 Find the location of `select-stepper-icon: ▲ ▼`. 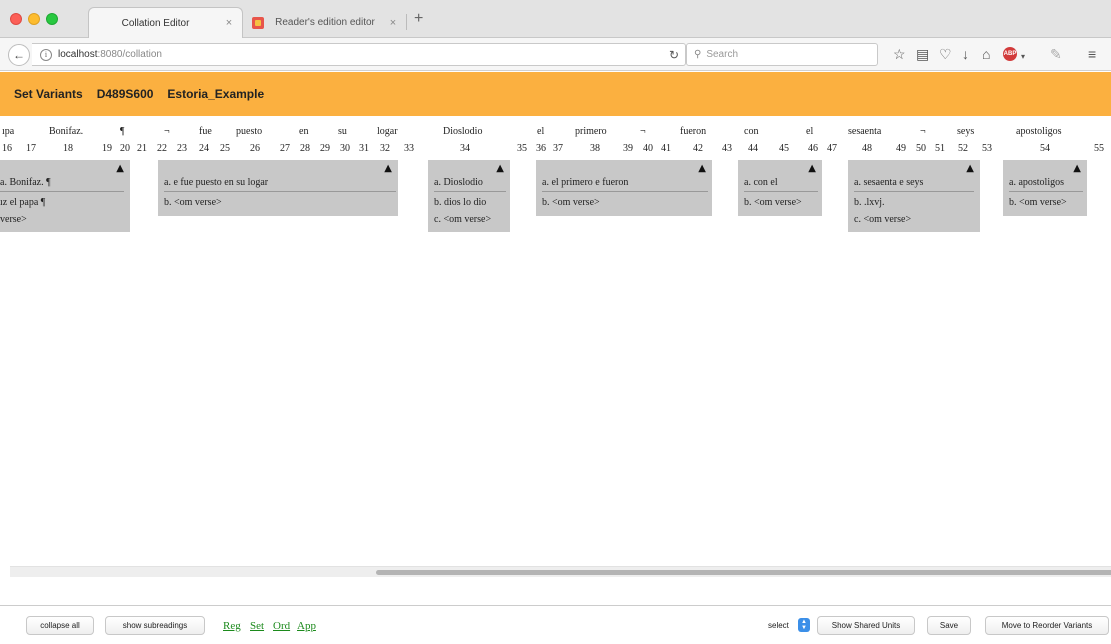

select-stepper-icon: ▲ ▼ is located at coordinates (804, 625).